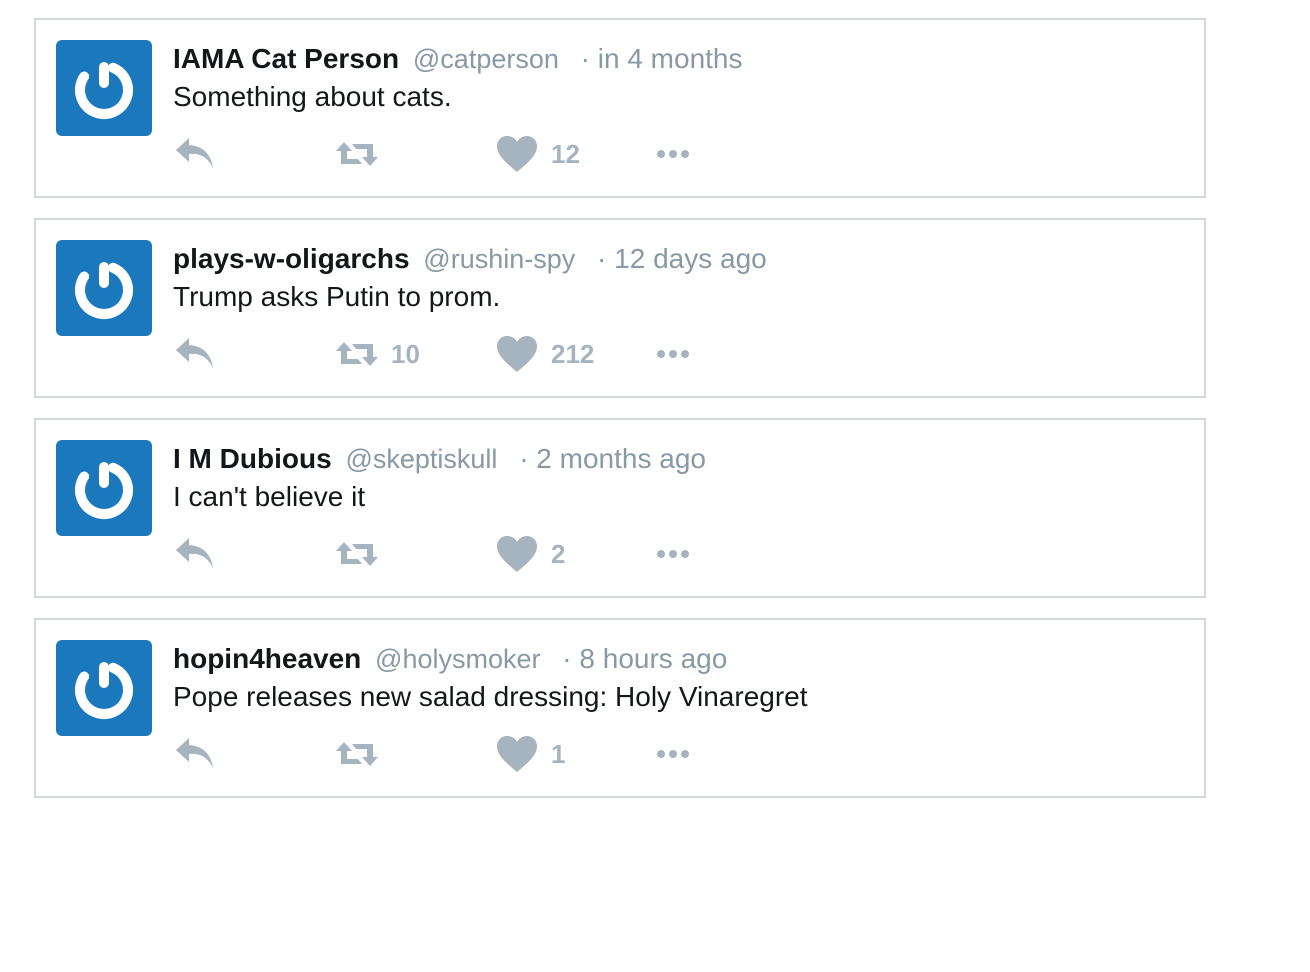 The width and height of the screenshot is (1310, 972). What do you see at coordinates (252, 458) in the screenshot?
I see `author-fullname: I M Dubious` at bounding box center [252, 458].